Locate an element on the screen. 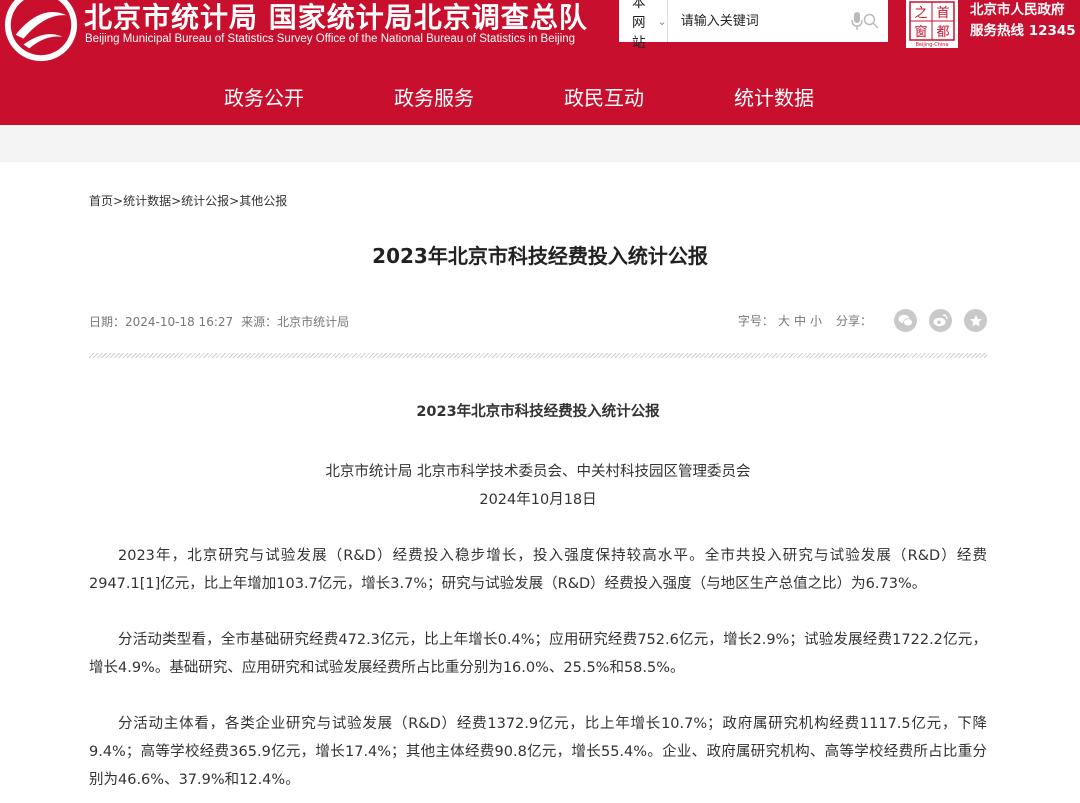 This screenshot has width=1080, height=803. svg-text: 之 is located at coordinates (920, 13).